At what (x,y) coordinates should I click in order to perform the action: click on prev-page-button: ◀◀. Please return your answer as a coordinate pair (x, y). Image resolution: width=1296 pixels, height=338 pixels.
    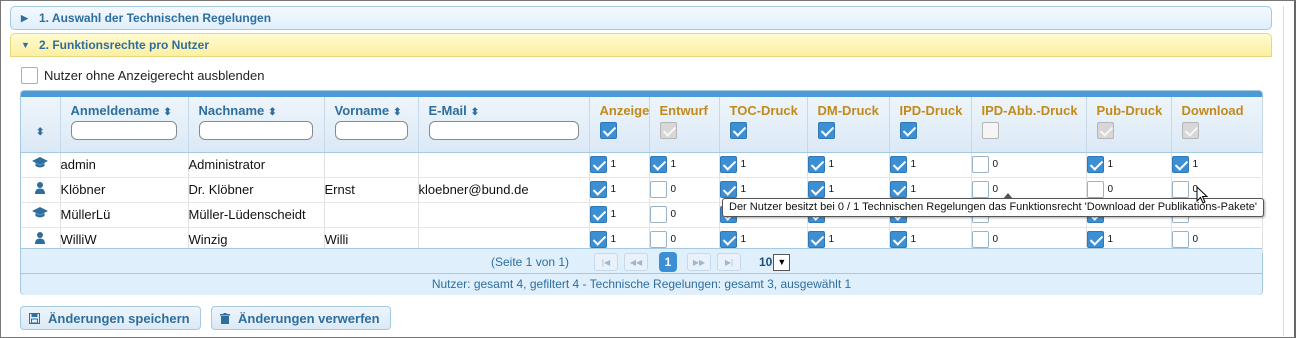
    Looking at the image, I should click on (636, 262).